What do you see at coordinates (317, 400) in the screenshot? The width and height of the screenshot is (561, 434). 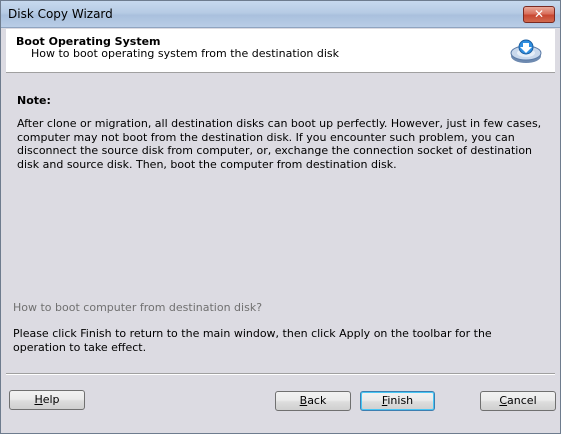 I see `back-label: ack` at bounding box center [317, 400].